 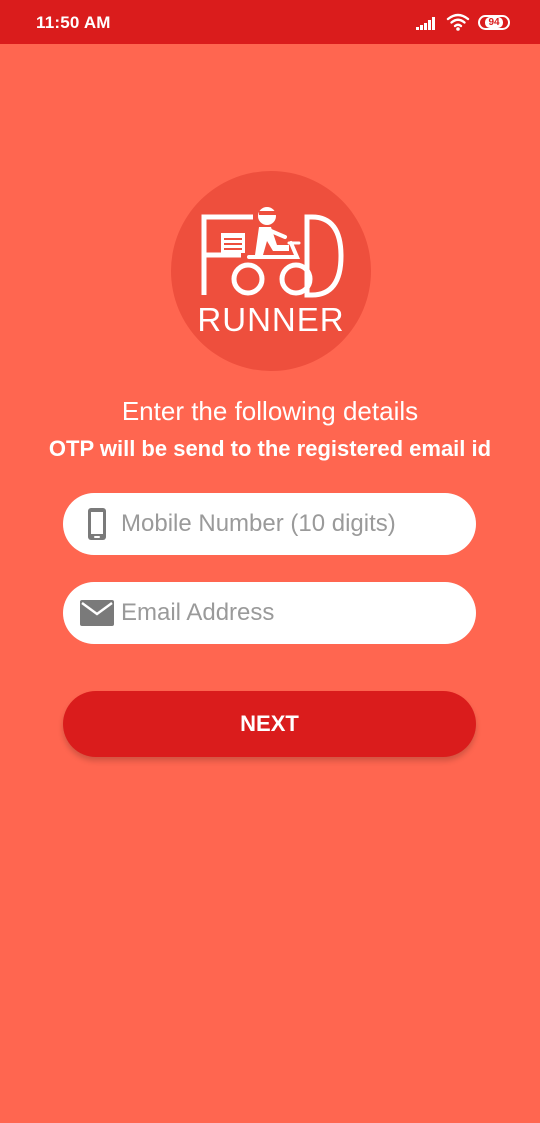 What do you see at coordinates (271, 319) in the screenshot?
I see `logo-subtitle: RUNNER` at bounding box center [271, 319].